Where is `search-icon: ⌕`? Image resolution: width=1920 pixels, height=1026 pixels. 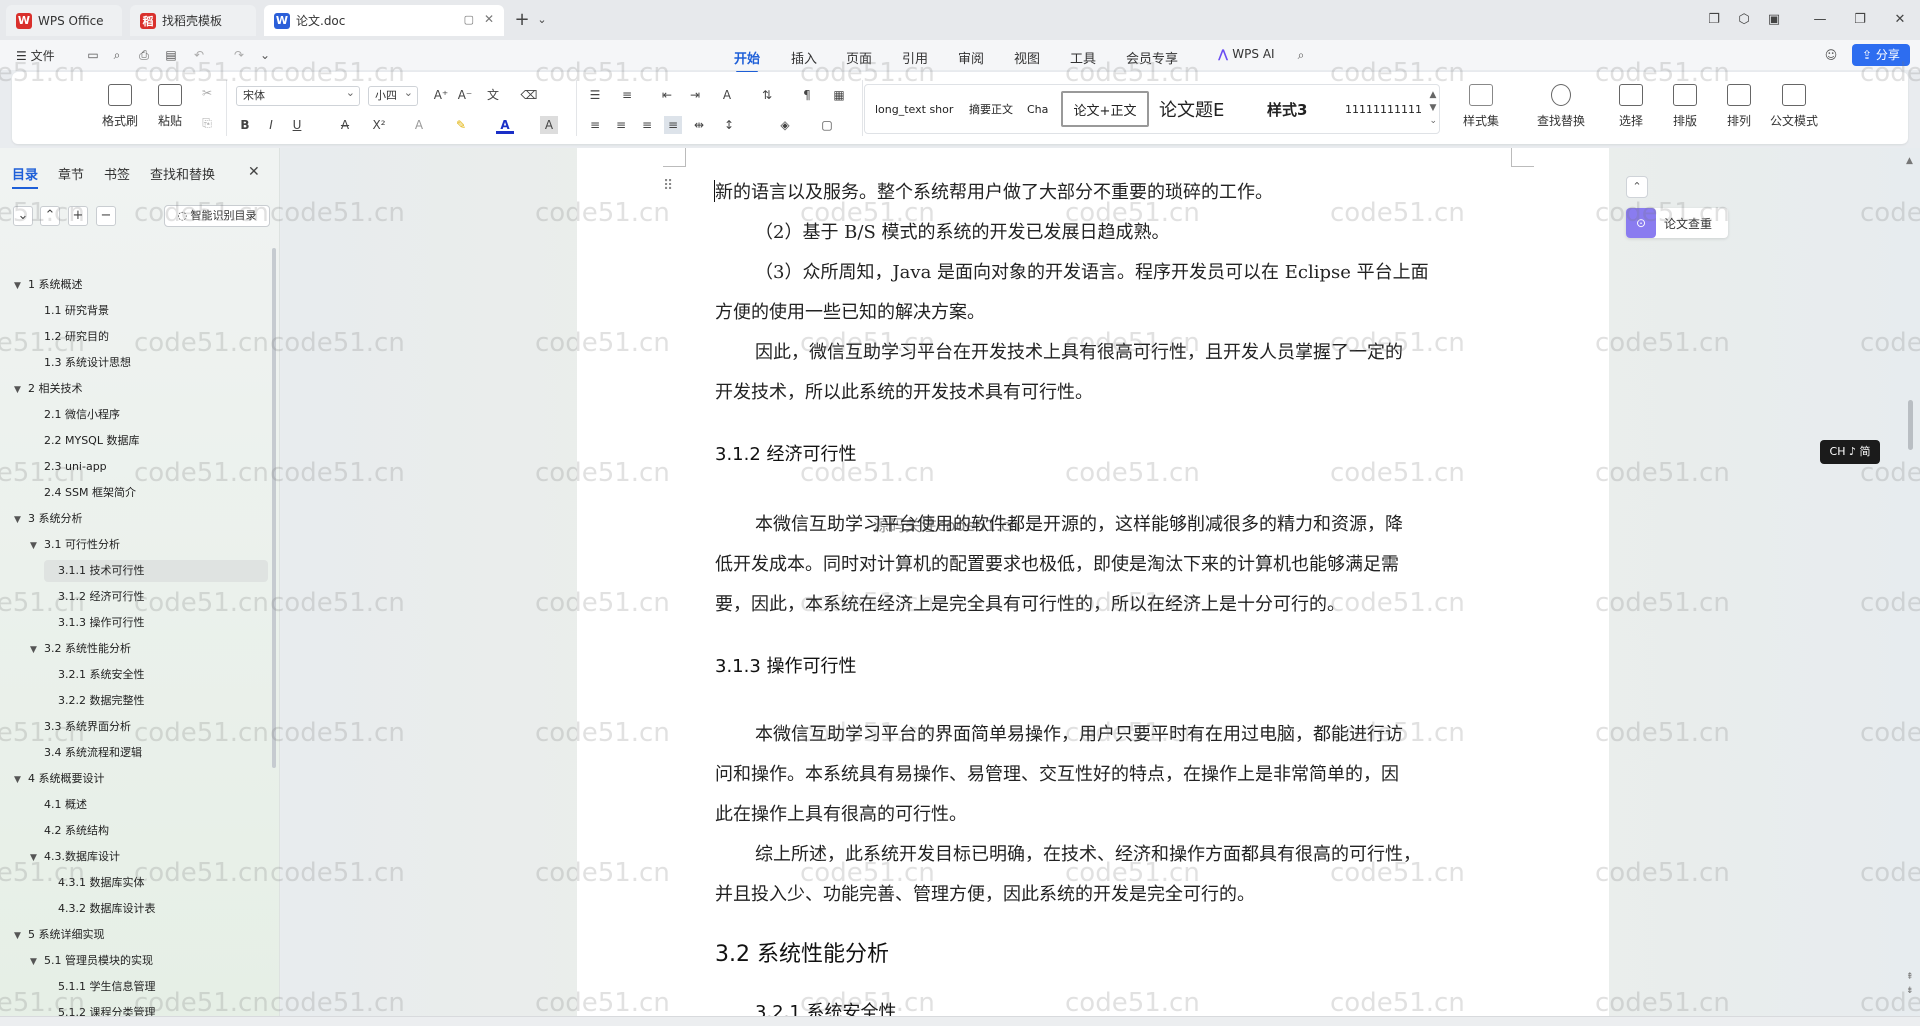
search-icon: ⌕ is located at coordinates (1301, 55).